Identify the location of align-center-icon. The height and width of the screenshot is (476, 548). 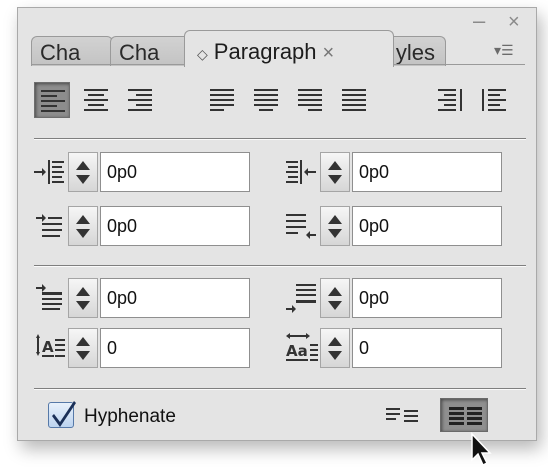
(96, 100).